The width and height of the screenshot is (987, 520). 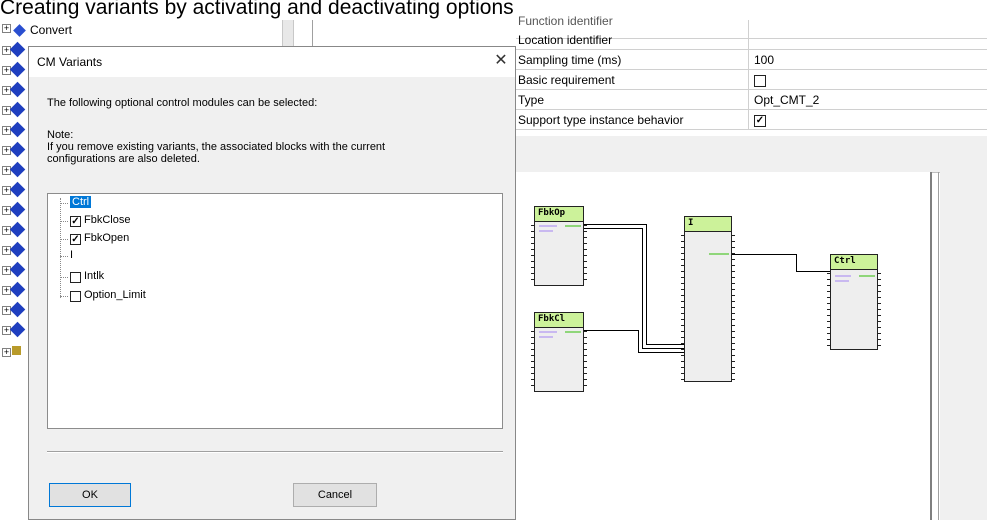 What do you see at coordinates (17, 169) in the screenshot?
I see `blue-diamond-icon` at bounding box center [17, 169].